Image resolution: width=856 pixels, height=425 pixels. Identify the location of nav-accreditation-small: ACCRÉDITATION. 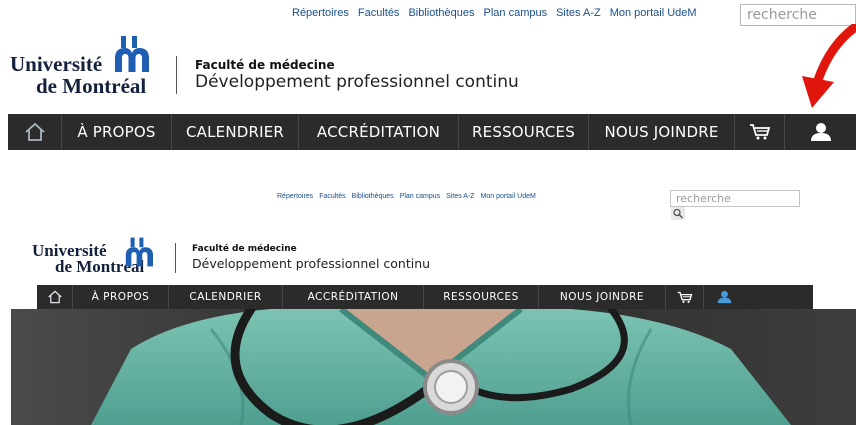
(353, 297).